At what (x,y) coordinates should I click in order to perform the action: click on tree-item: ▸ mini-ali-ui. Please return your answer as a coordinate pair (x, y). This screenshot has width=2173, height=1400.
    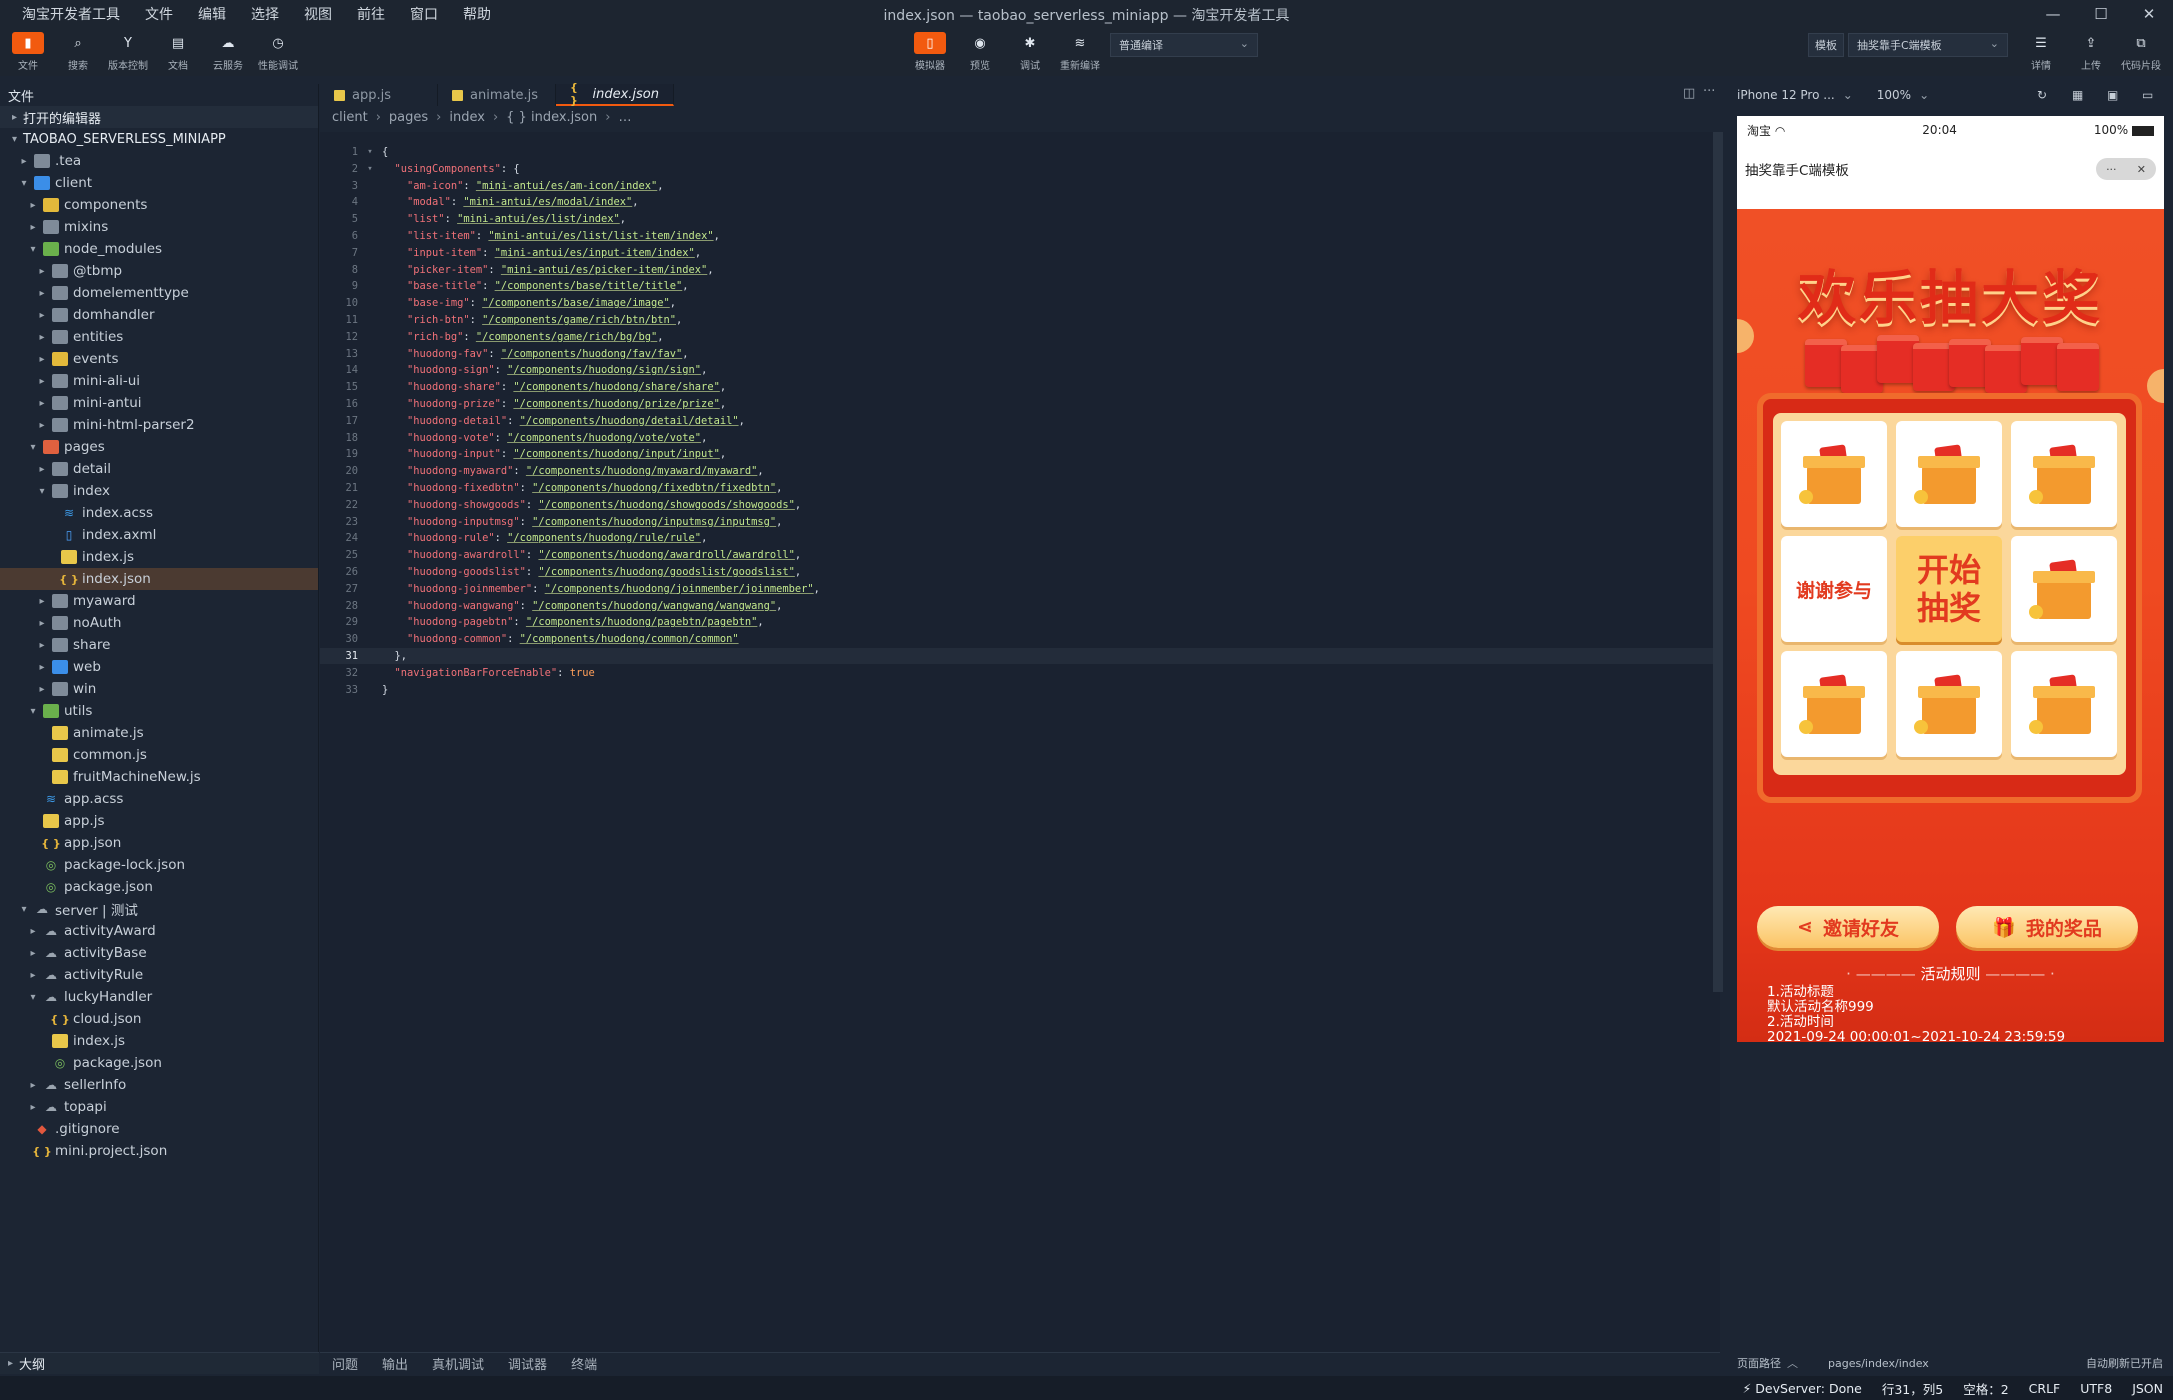
    Looking at the image, I should click on (159, 381).